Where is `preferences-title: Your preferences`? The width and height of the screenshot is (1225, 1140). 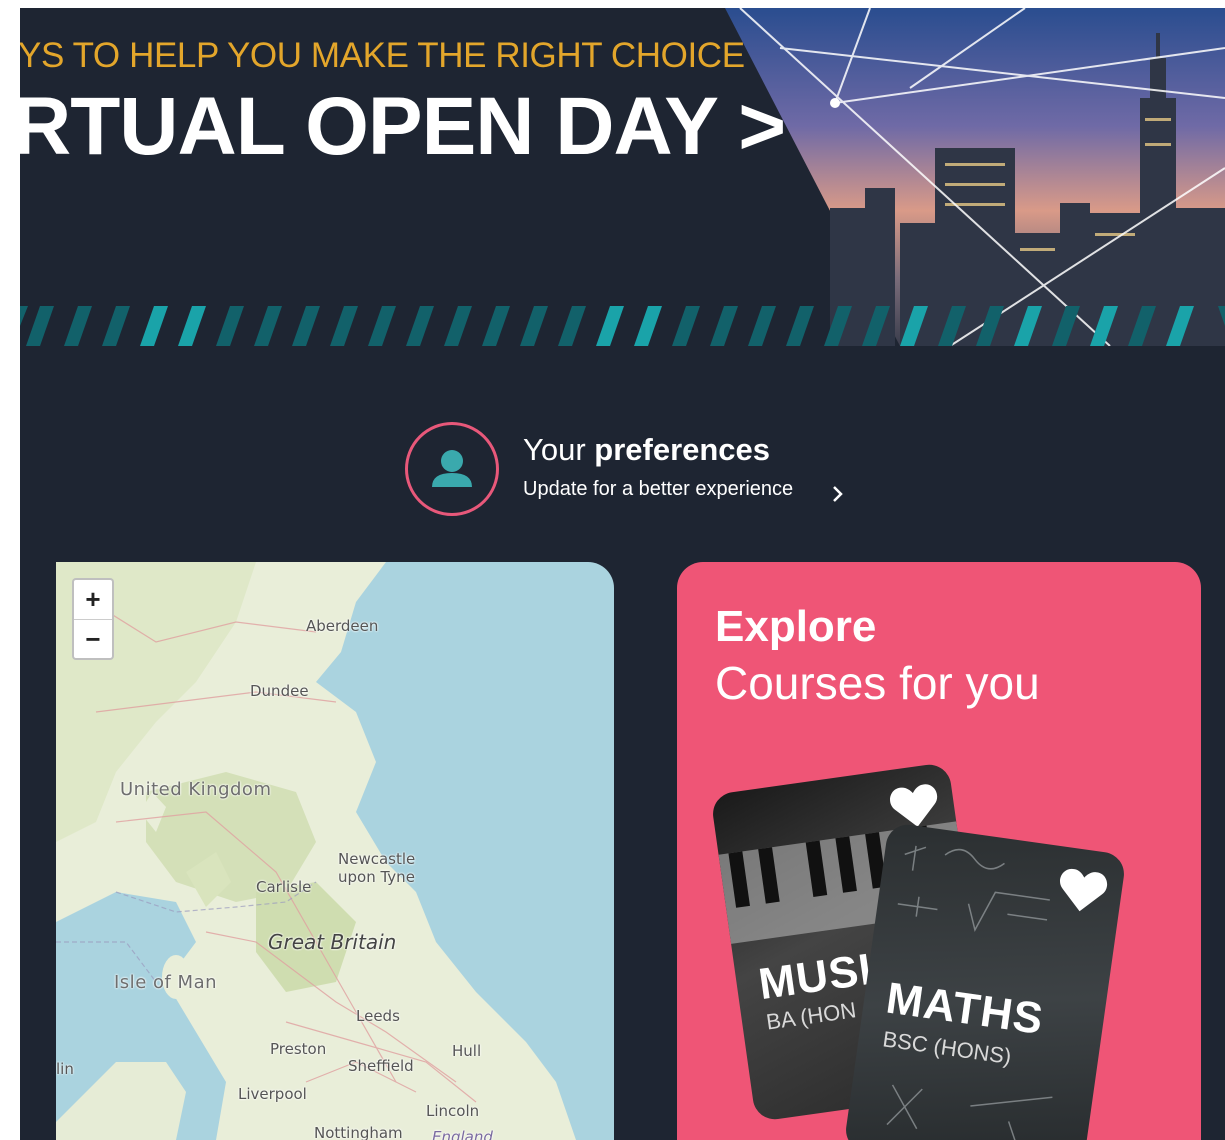
preferences-title: Your preferences is located at coordinates (646, 450).